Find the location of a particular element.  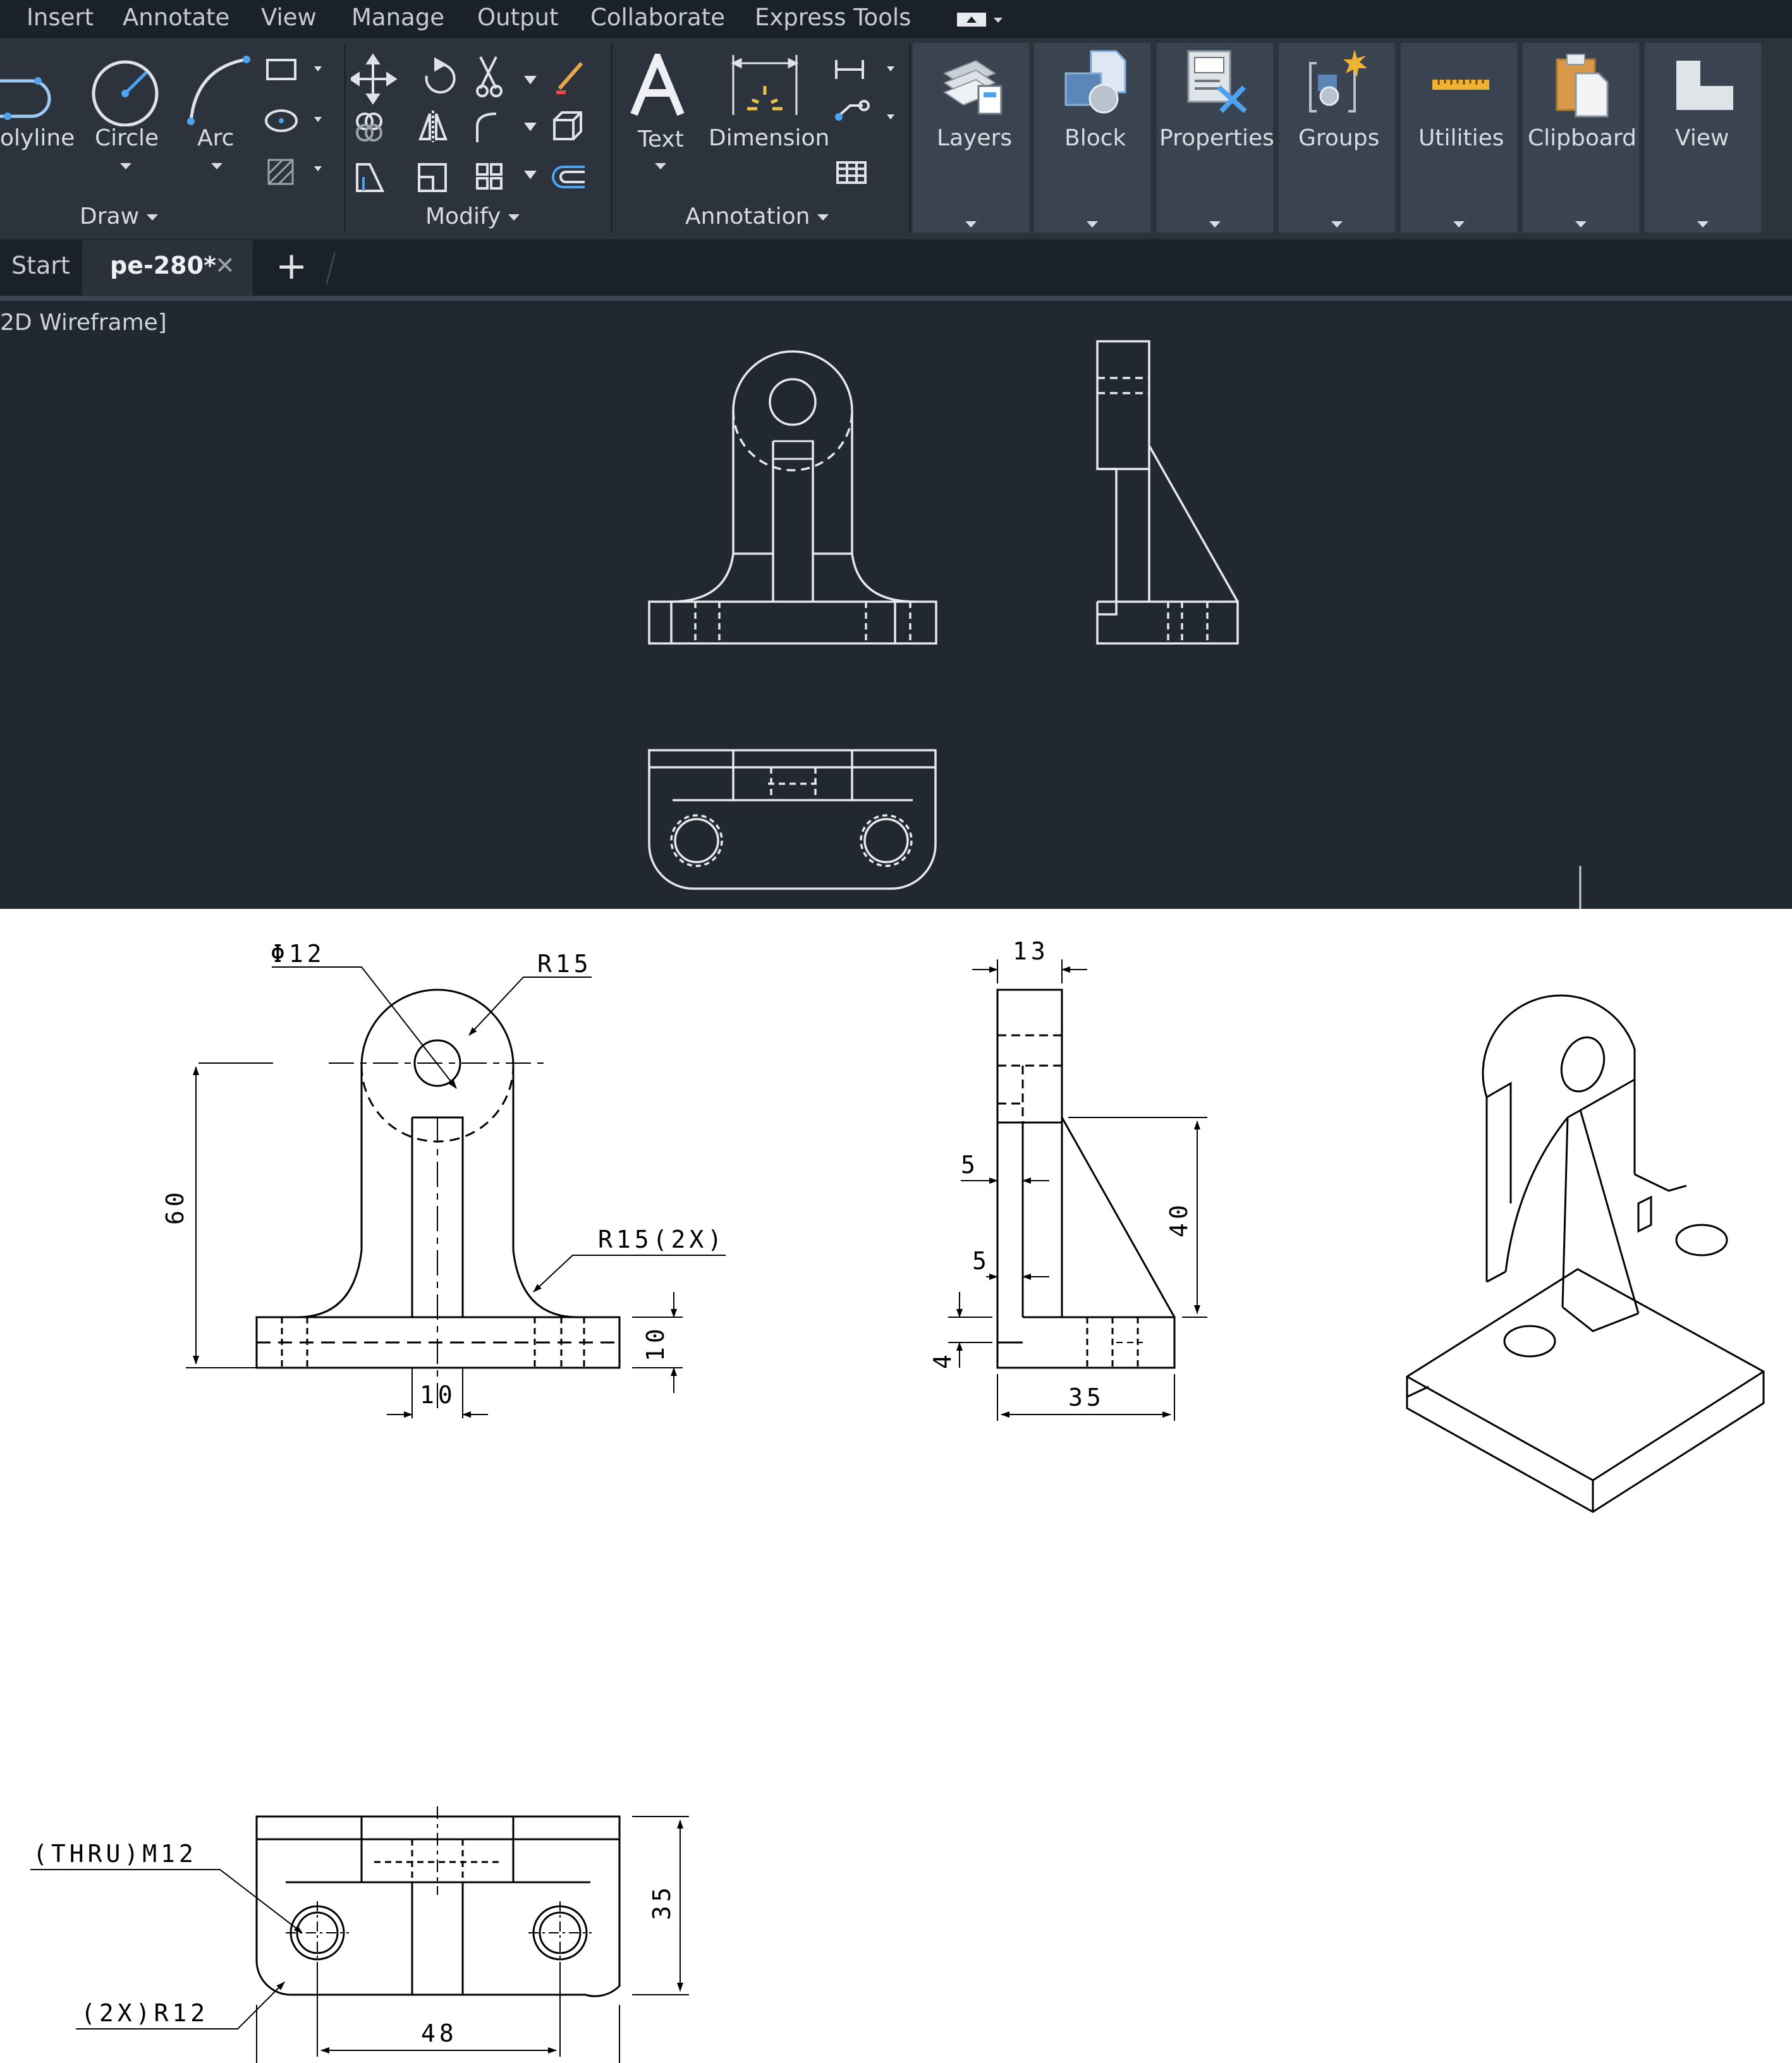

side-base-len-text: 35 is located at coordinates (1086, 1397).